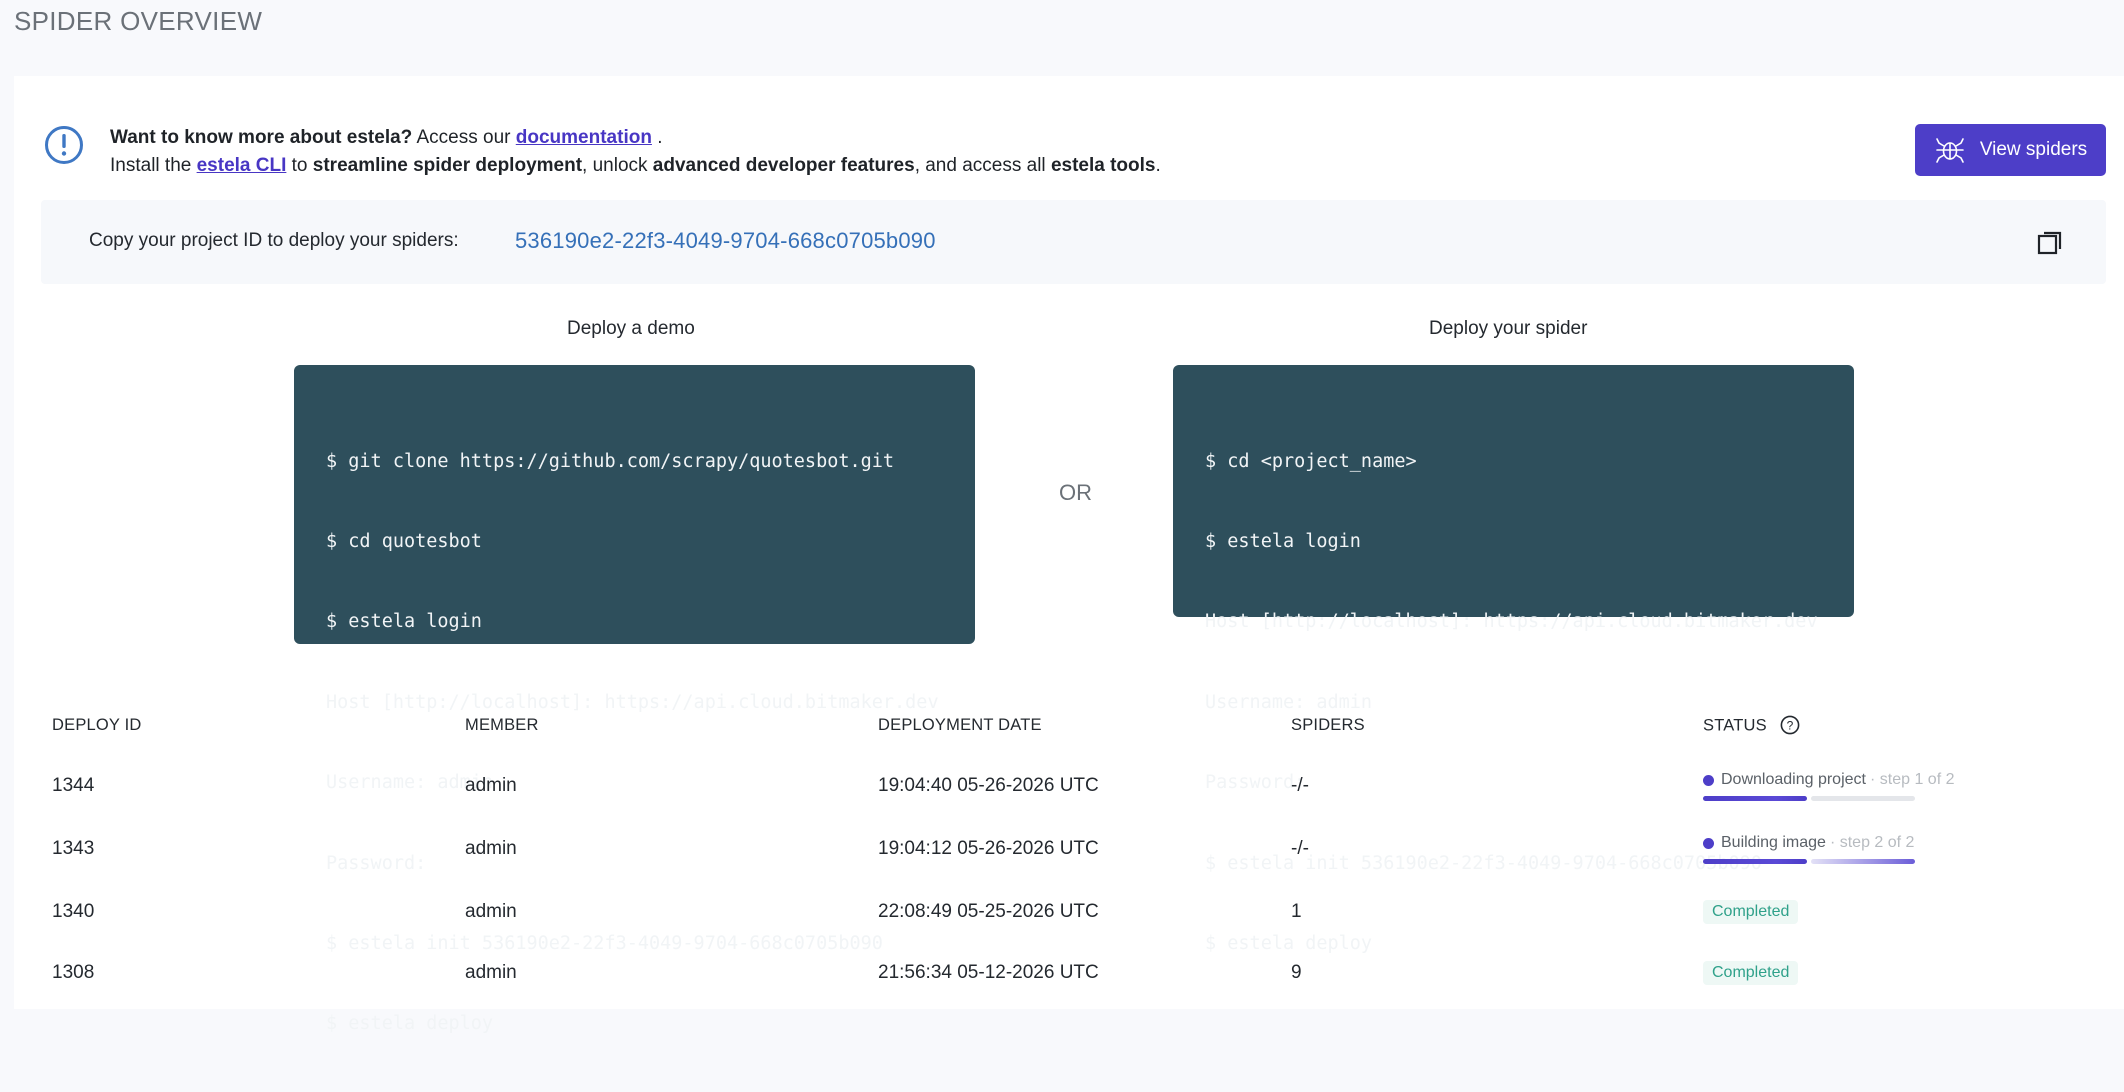 The height and width of the screenshot is (1092, 2124). Describe the element at coordinates (299, 165) in the screenshot. I see `info-text-4: to` at that location.